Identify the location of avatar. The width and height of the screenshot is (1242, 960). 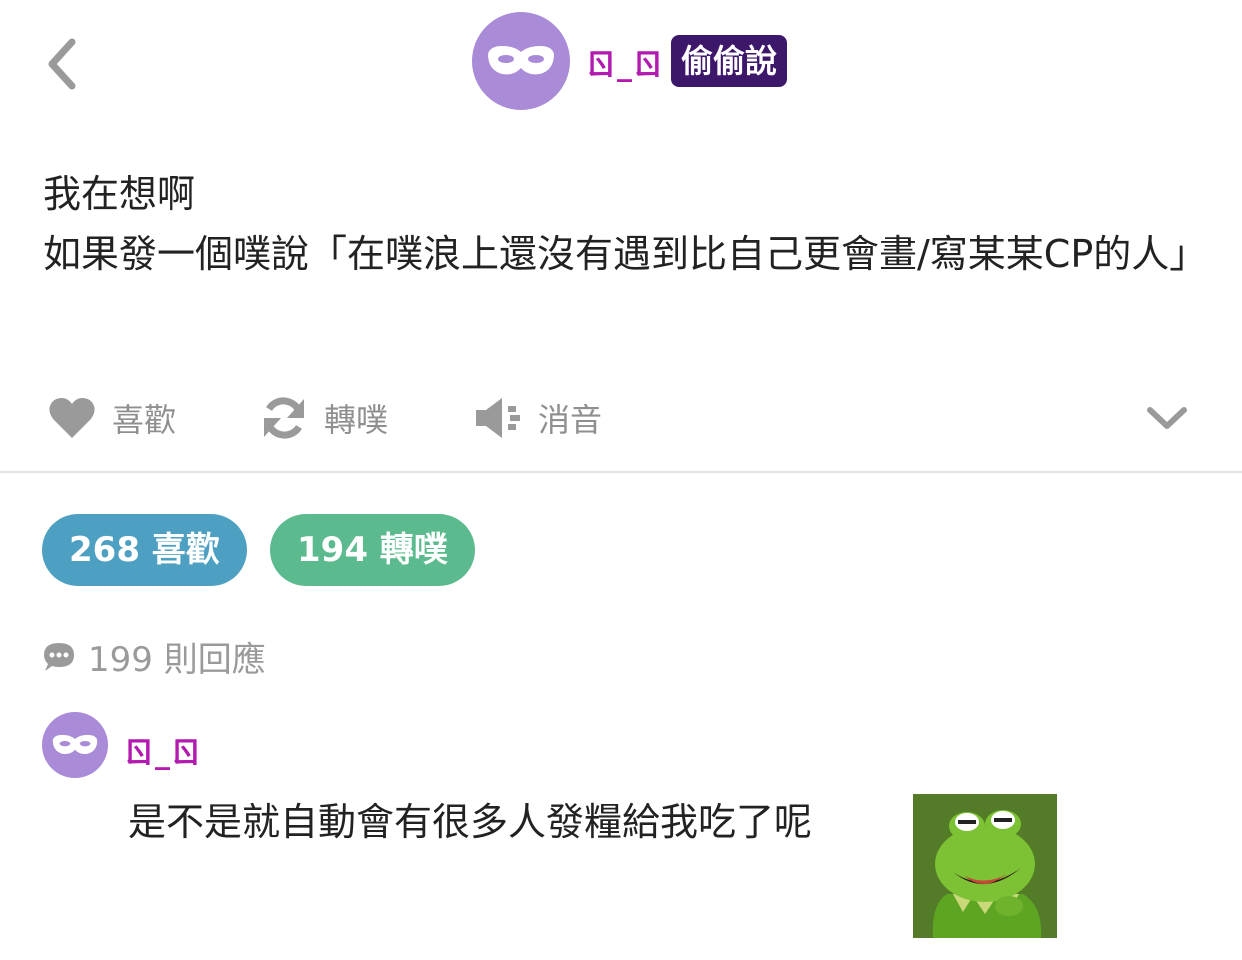
(521, 61).